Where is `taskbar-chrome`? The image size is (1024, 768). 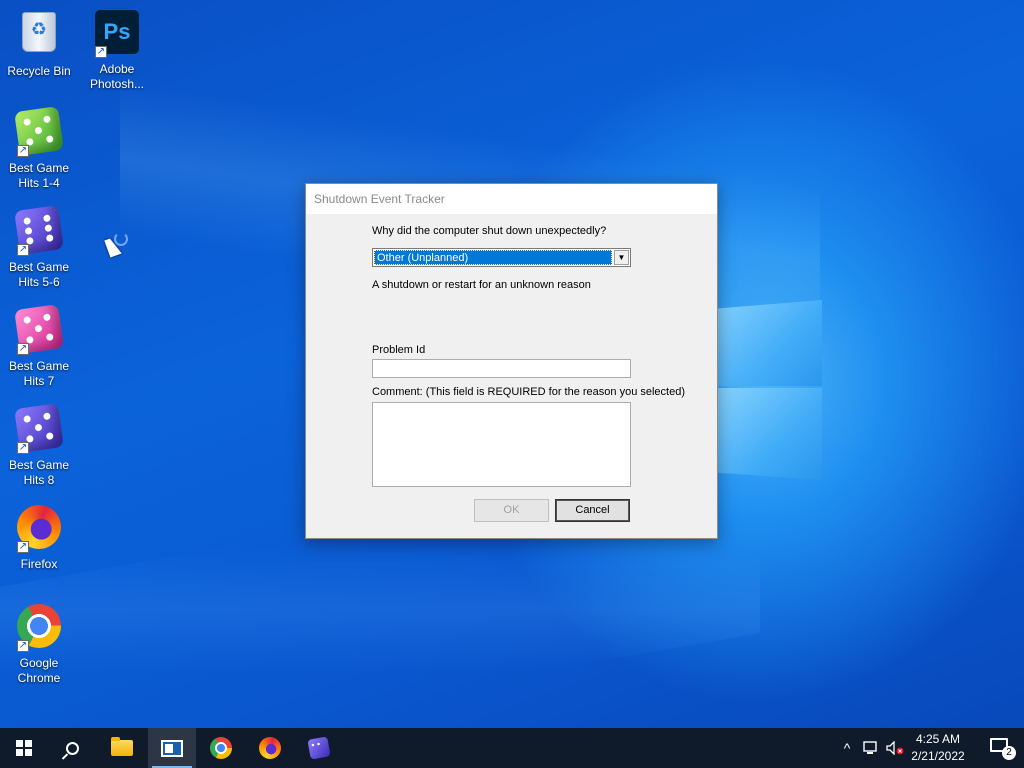
taskbar-chrome is located at coordinates (221, 748).